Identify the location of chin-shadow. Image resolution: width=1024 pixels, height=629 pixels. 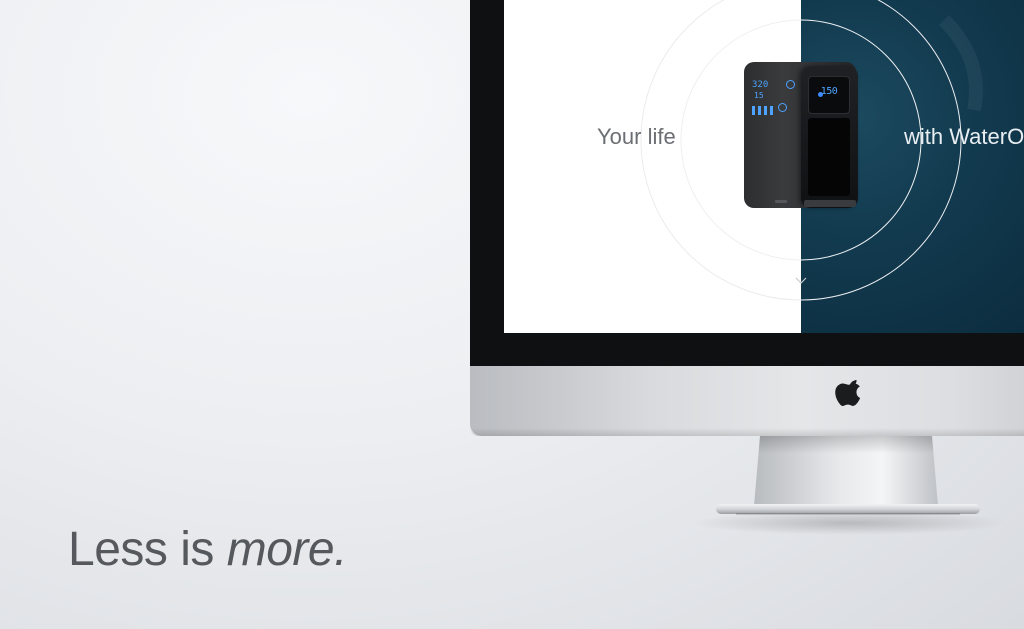
(747, 432).